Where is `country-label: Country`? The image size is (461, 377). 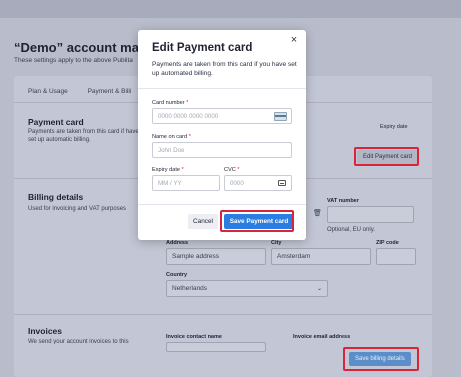
country-label: Country is located at coordinates (177, 275).